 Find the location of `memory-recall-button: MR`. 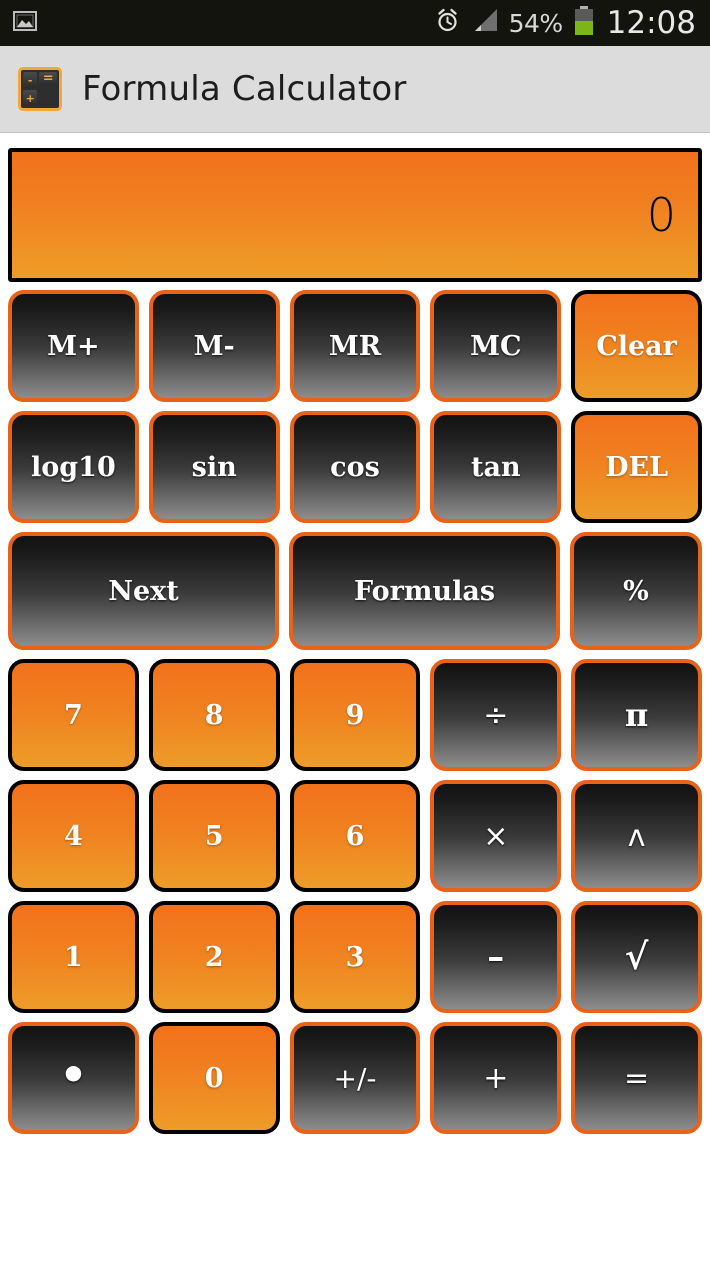

memory-recall-button: MR is located at coordinates (355, 346).